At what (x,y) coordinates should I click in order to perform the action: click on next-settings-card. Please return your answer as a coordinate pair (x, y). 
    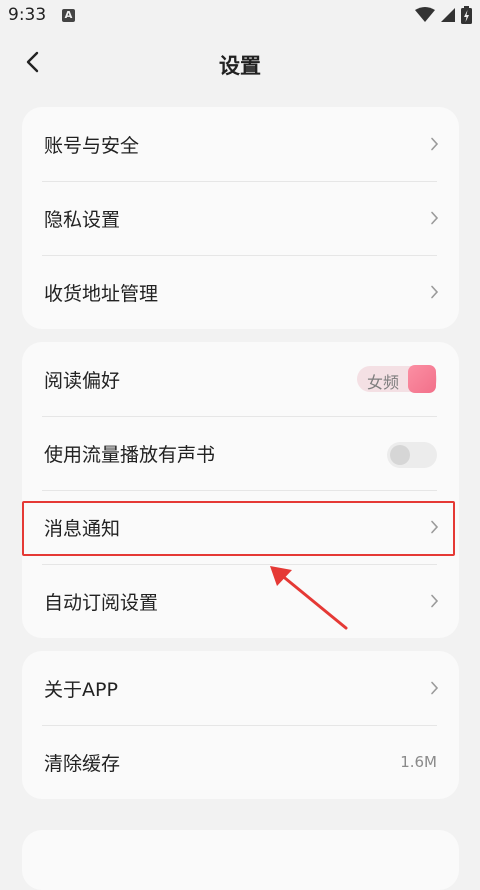
    Looking at the image, I should click on (240, 860).